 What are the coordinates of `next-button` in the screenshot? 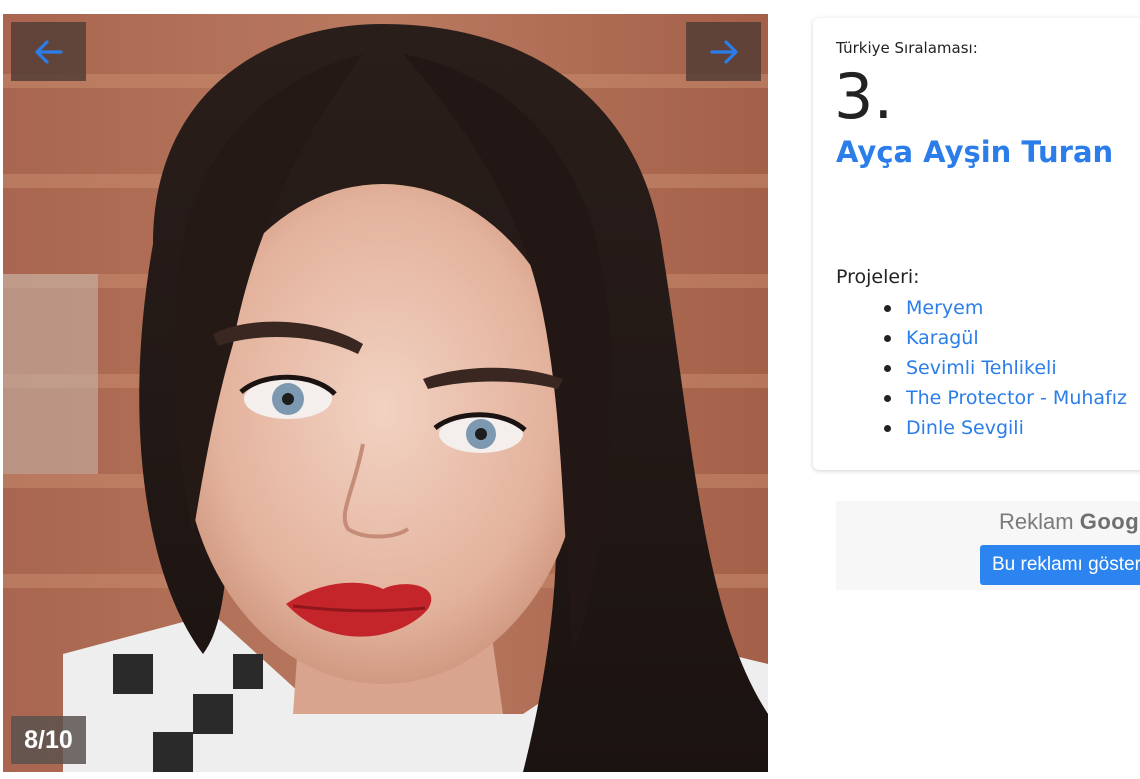 It's located at (723, 51).